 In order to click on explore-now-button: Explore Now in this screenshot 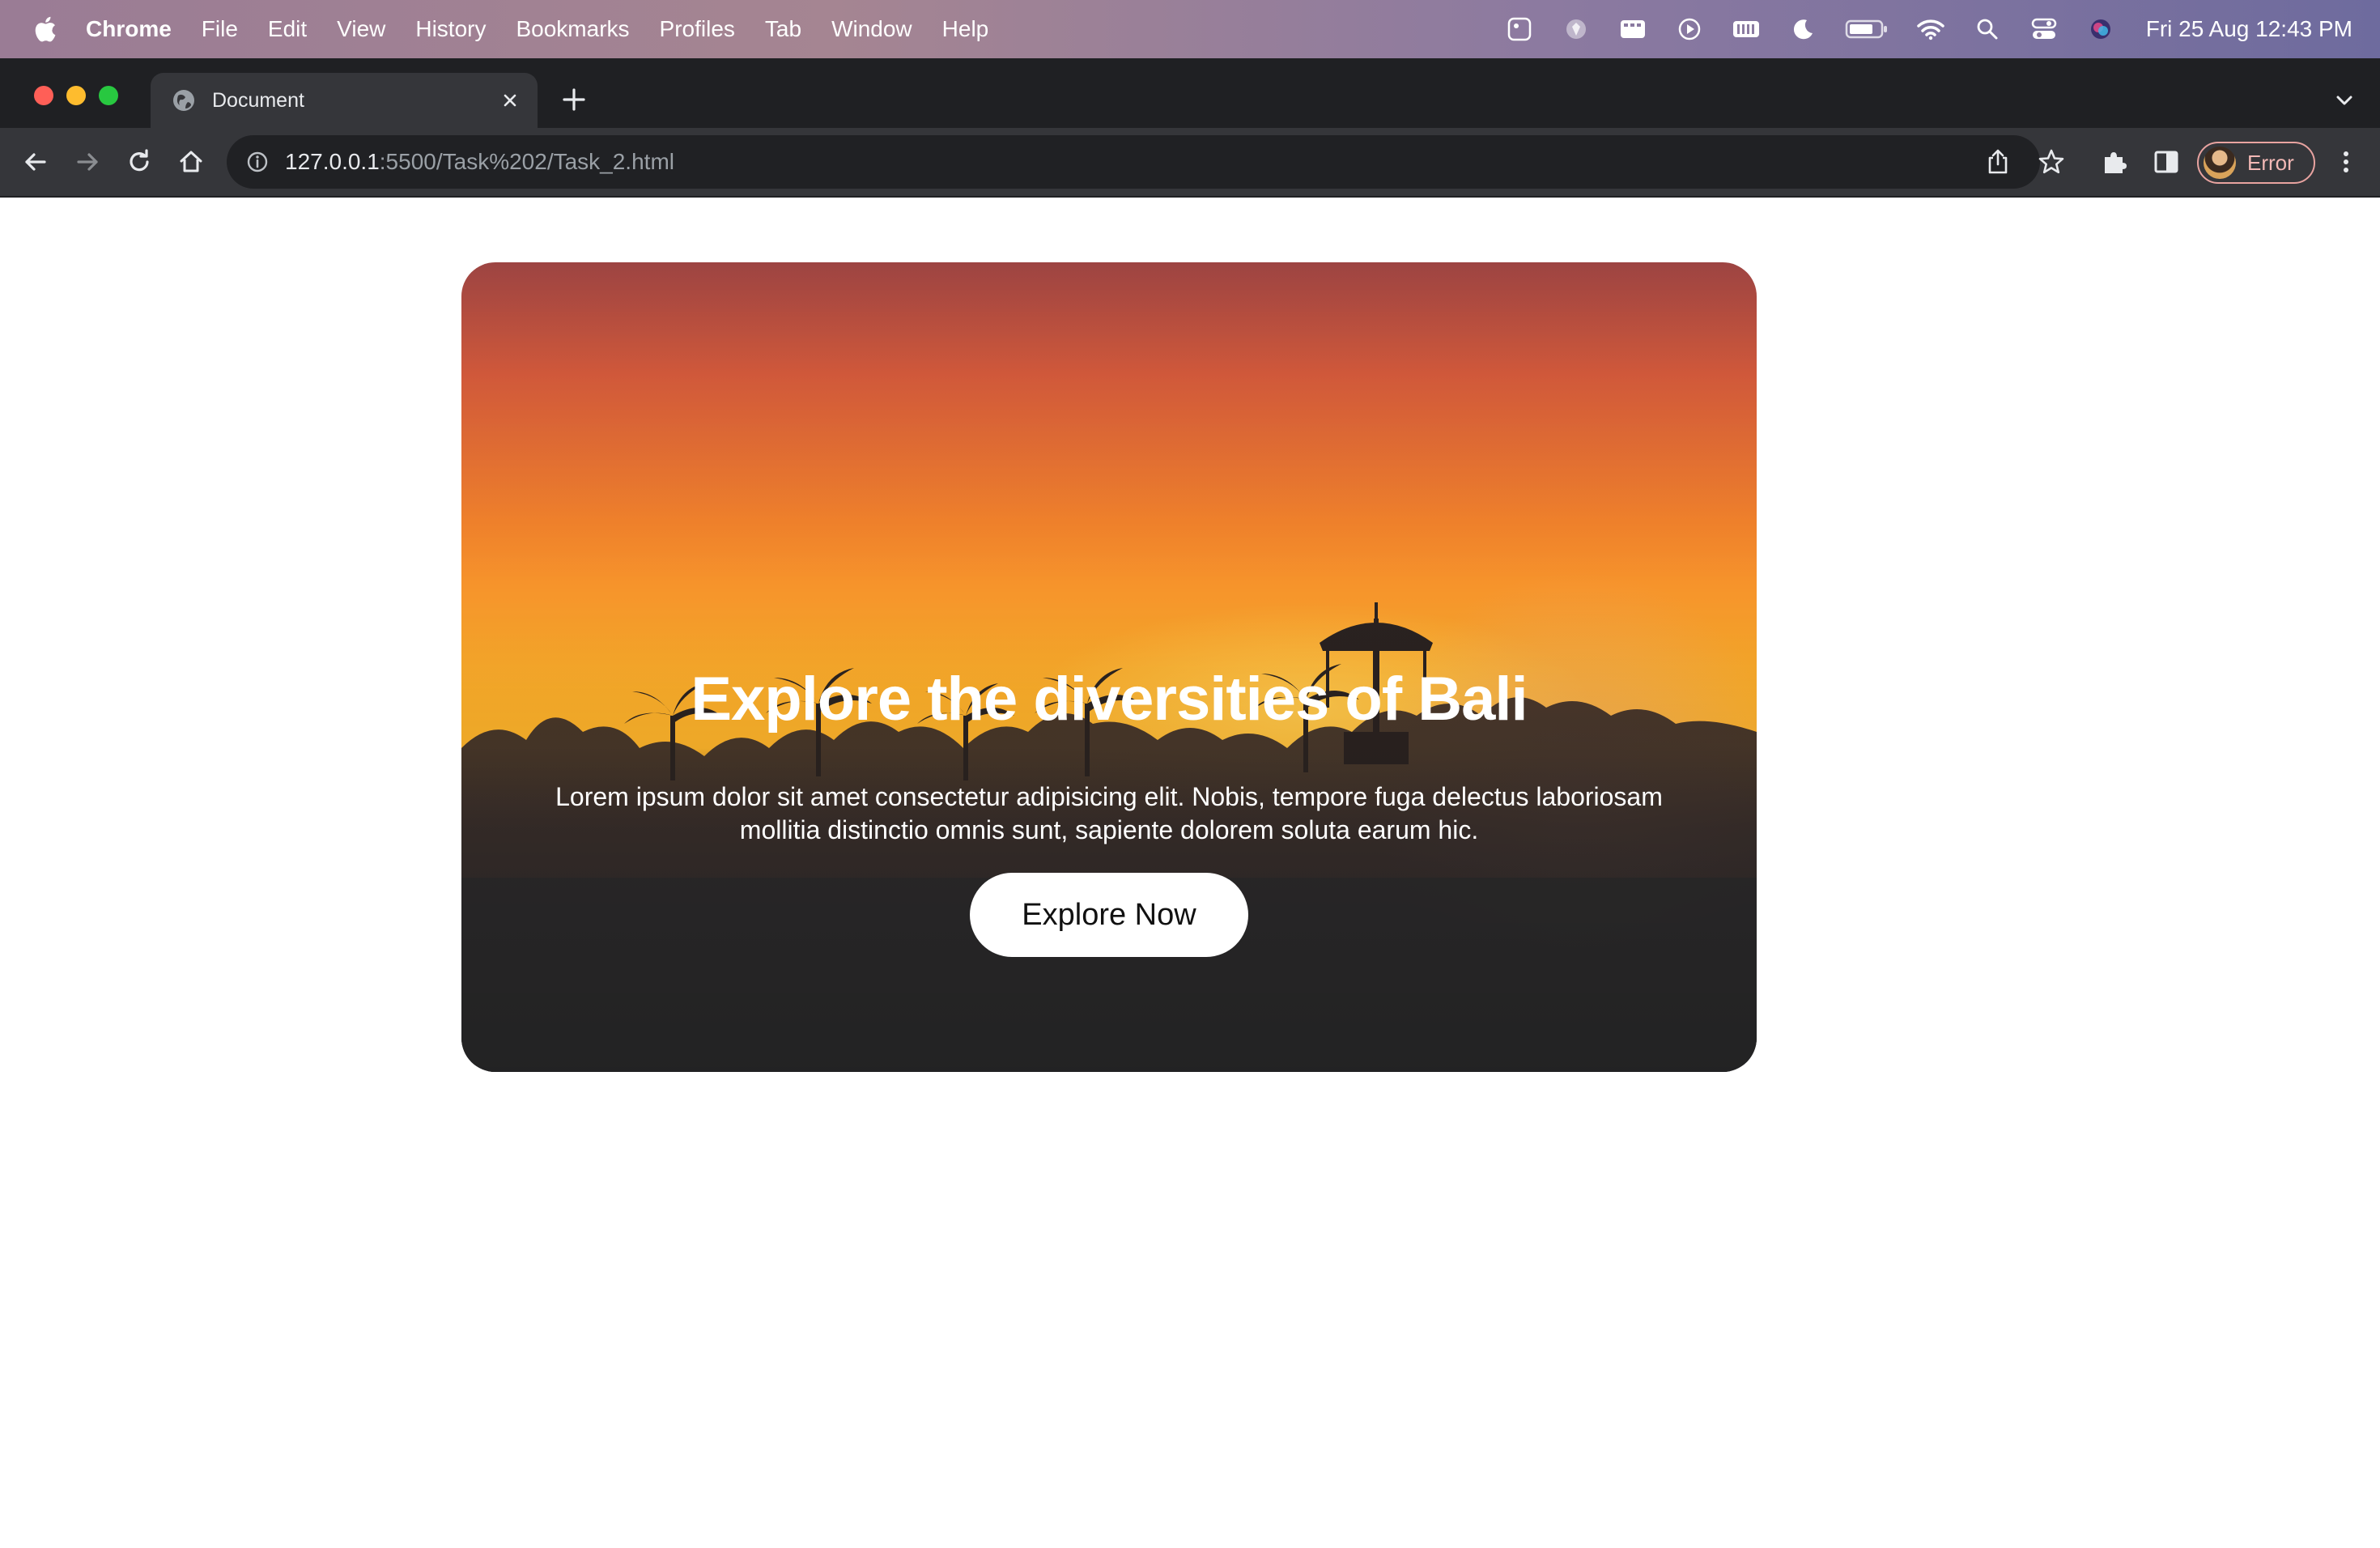, I will do `click(1109, 915)`.